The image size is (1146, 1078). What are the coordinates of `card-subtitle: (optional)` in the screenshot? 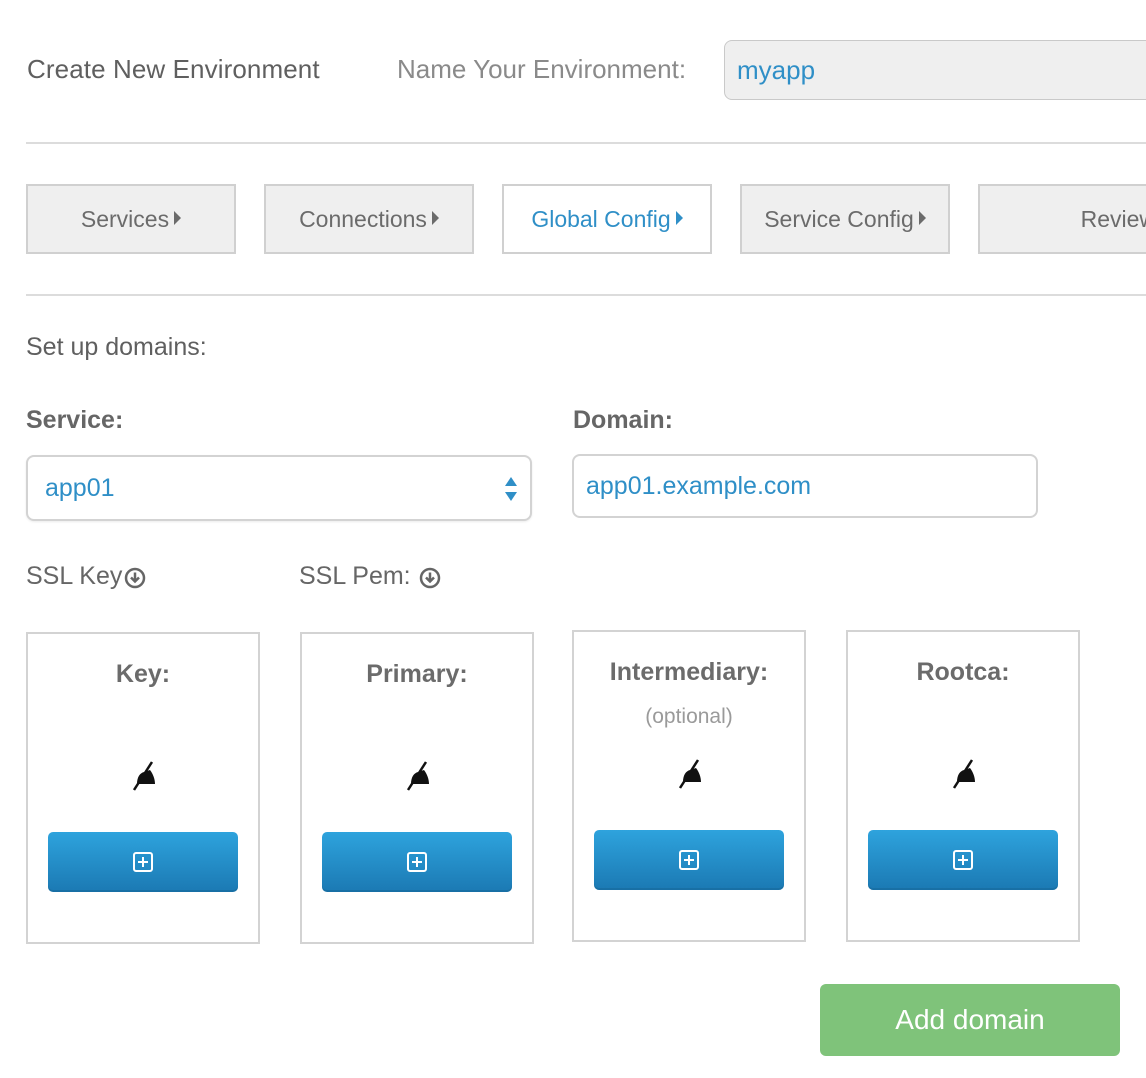 It's located at (689, 716).